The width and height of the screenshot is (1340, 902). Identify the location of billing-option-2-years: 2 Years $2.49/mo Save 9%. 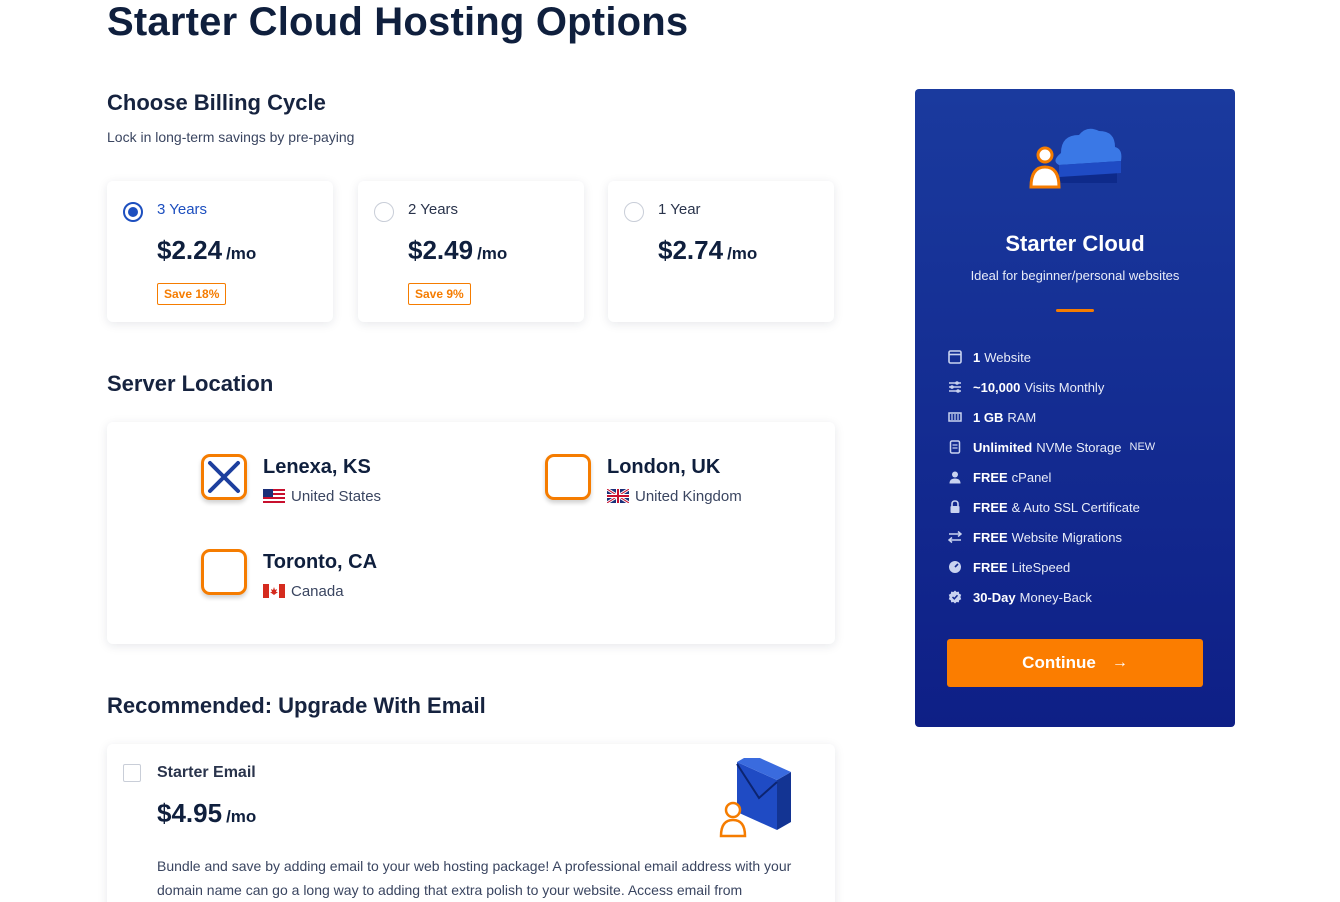
(471, 251).